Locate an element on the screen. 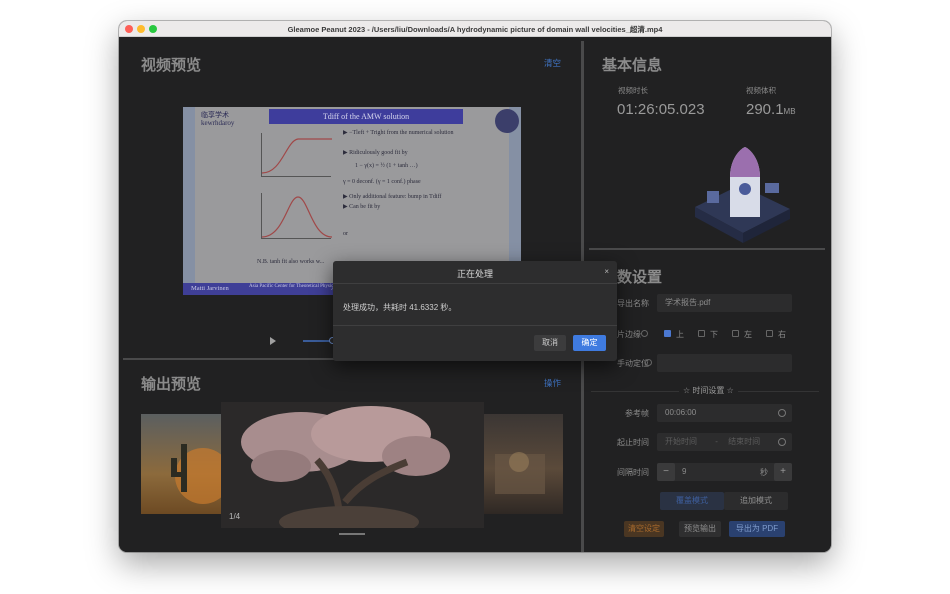 The height and width of the screenshot is (594, 950). basic-info-title: 基本信息 is located at coordinates (632, 65).